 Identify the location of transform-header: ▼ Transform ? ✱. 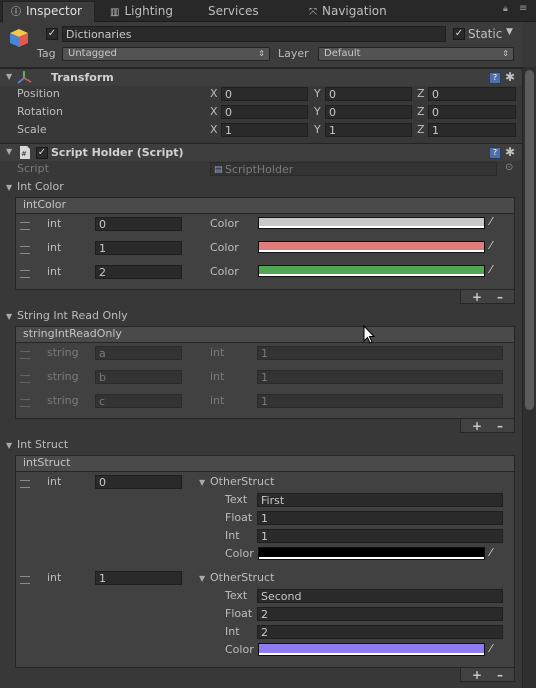
(261, 77).